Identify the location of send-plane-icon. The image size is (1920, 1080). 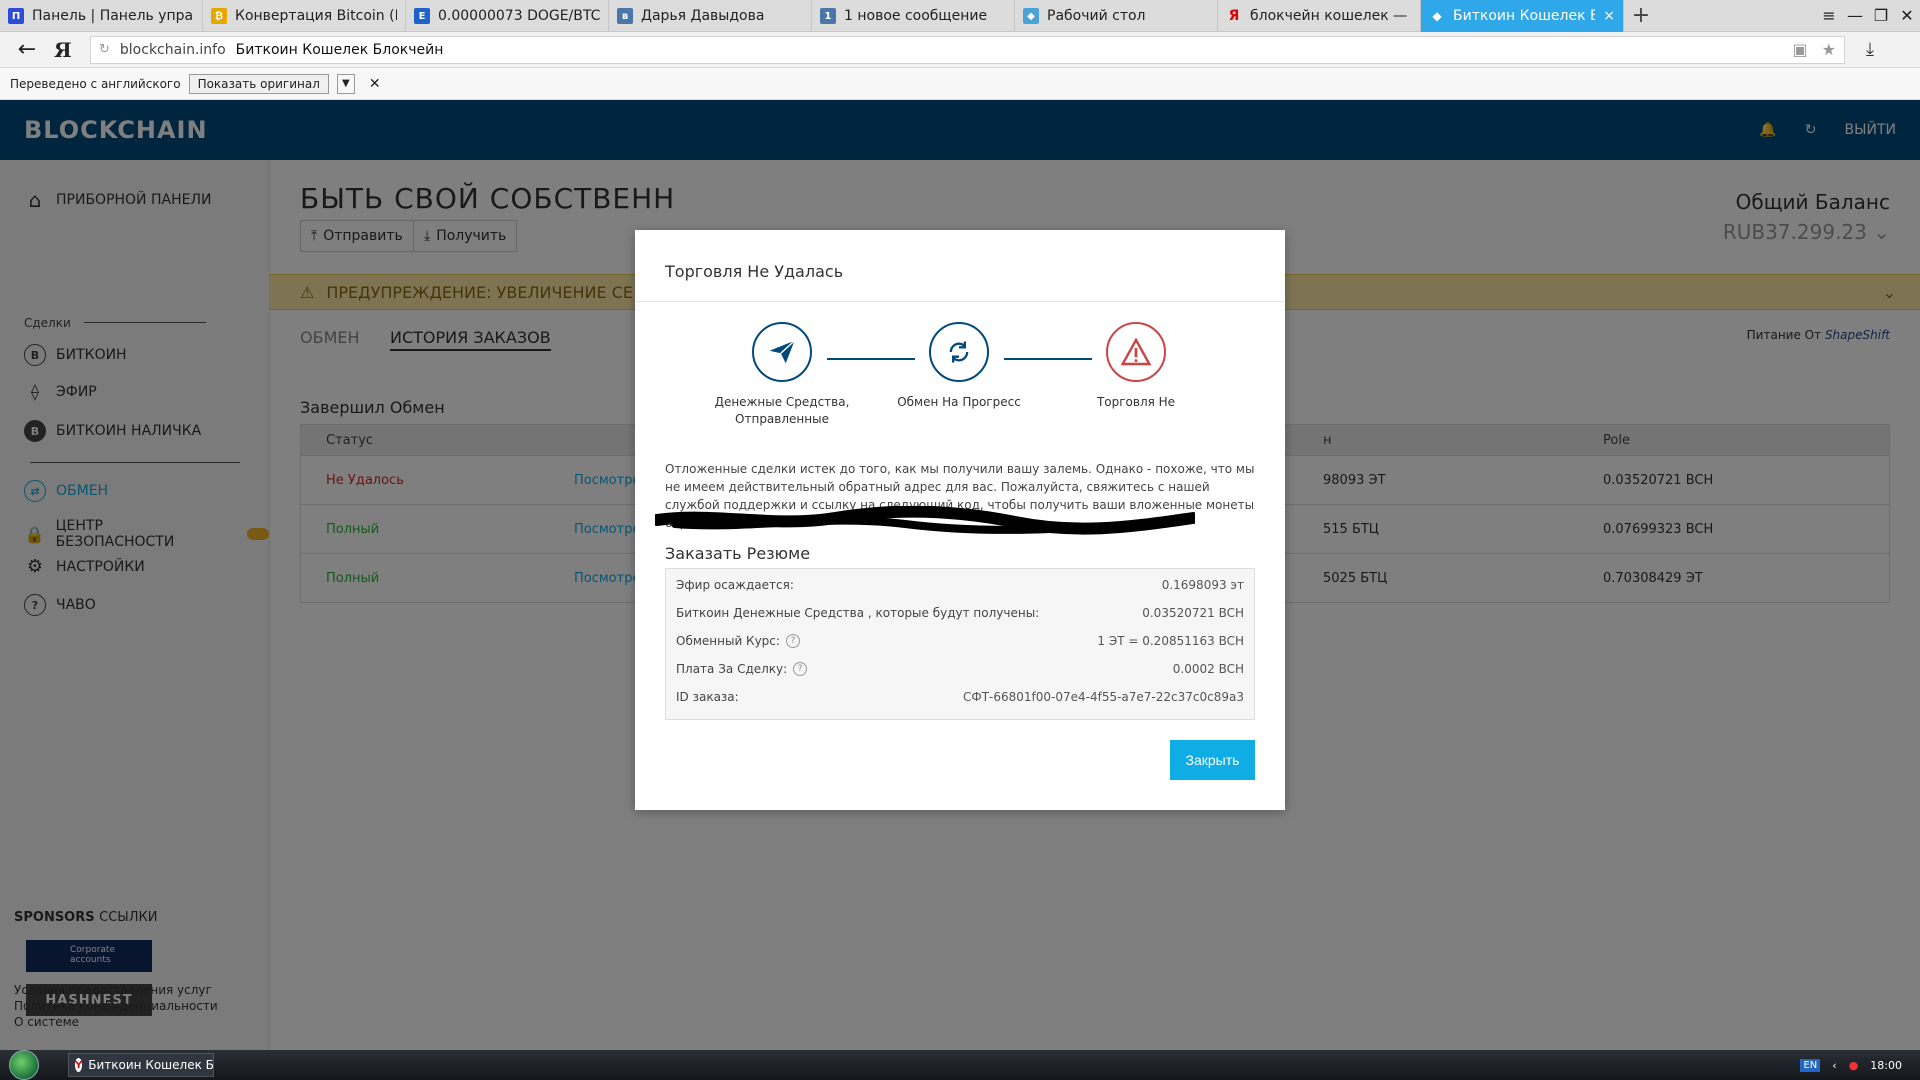
(782, 352).